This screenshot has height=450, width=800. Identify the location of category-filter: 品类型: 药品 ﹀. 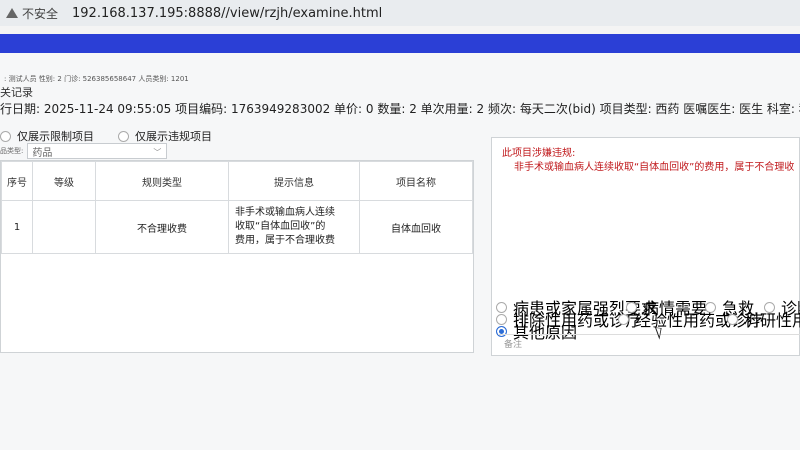
(84, 151).